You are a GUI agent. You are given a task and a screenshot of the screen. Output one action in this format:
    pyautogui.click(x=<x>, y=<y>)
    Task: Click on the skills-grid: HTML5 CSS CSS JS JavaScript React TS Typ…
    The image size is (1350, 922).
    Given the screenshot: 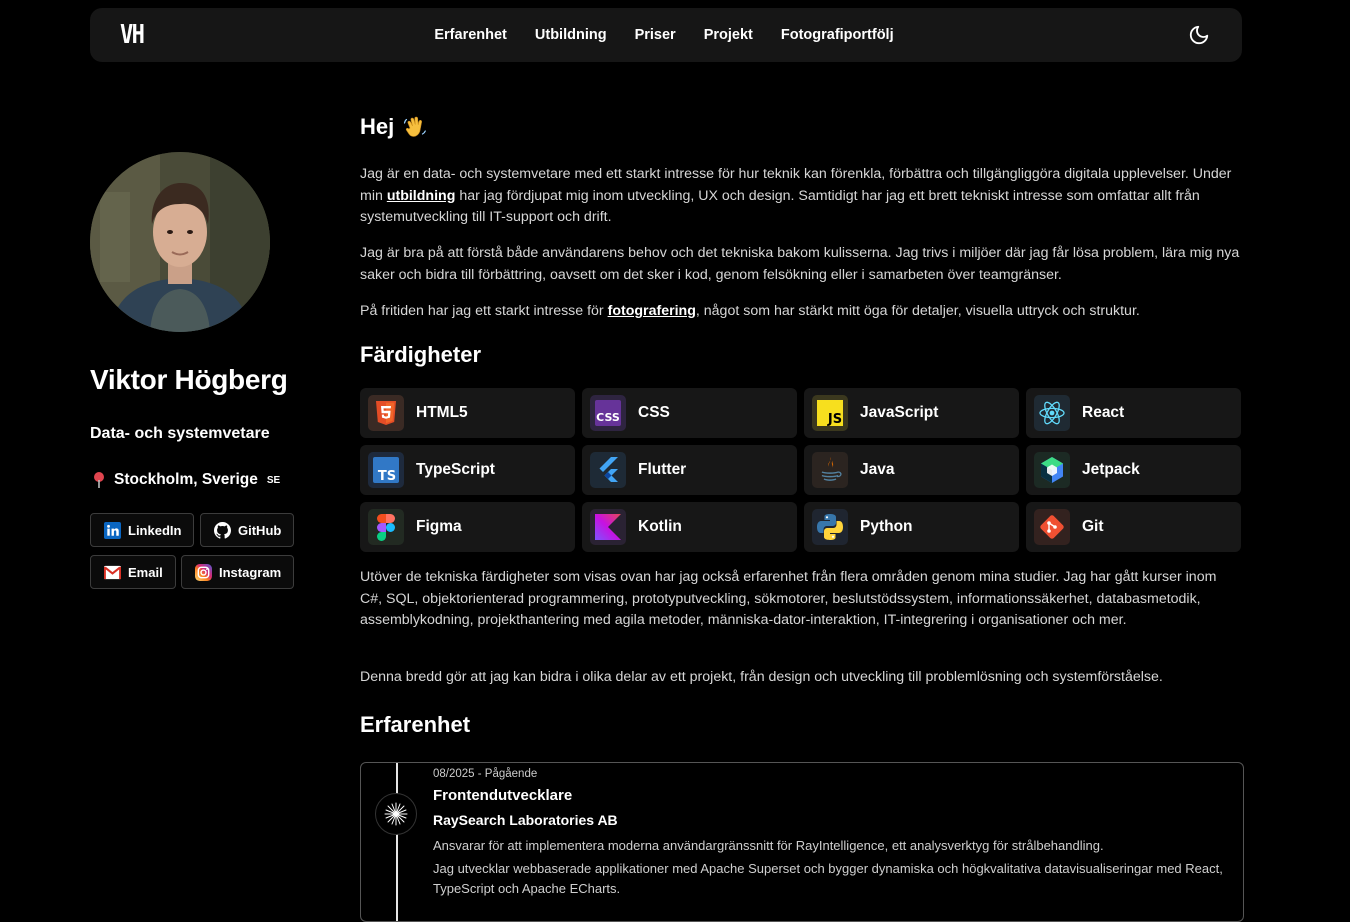 What is the action you would take?
    pyautogui.click(x=801, y=470)
    